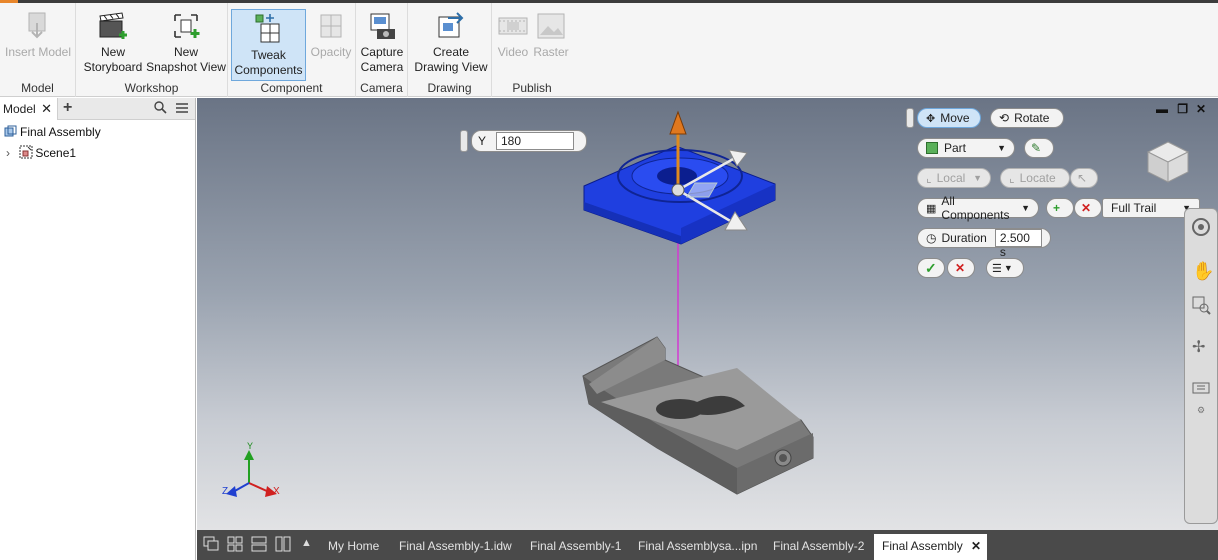 The image size is (1218, 560). I want to click on add-trail-button: +, so click(1060, 208).